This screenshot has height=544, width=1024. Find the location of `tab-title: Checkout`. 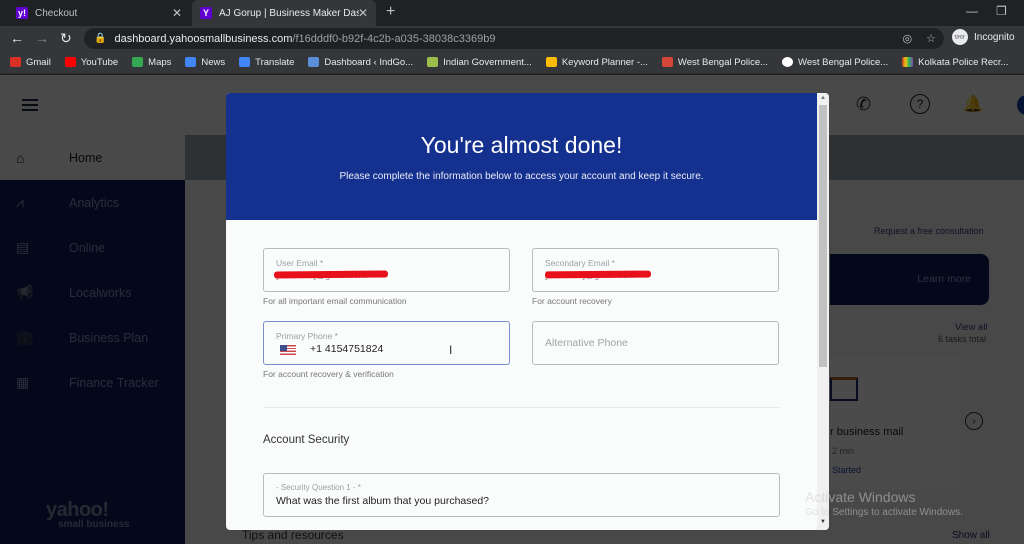

tab-title: Checkout is located at coordinates (56, 13).